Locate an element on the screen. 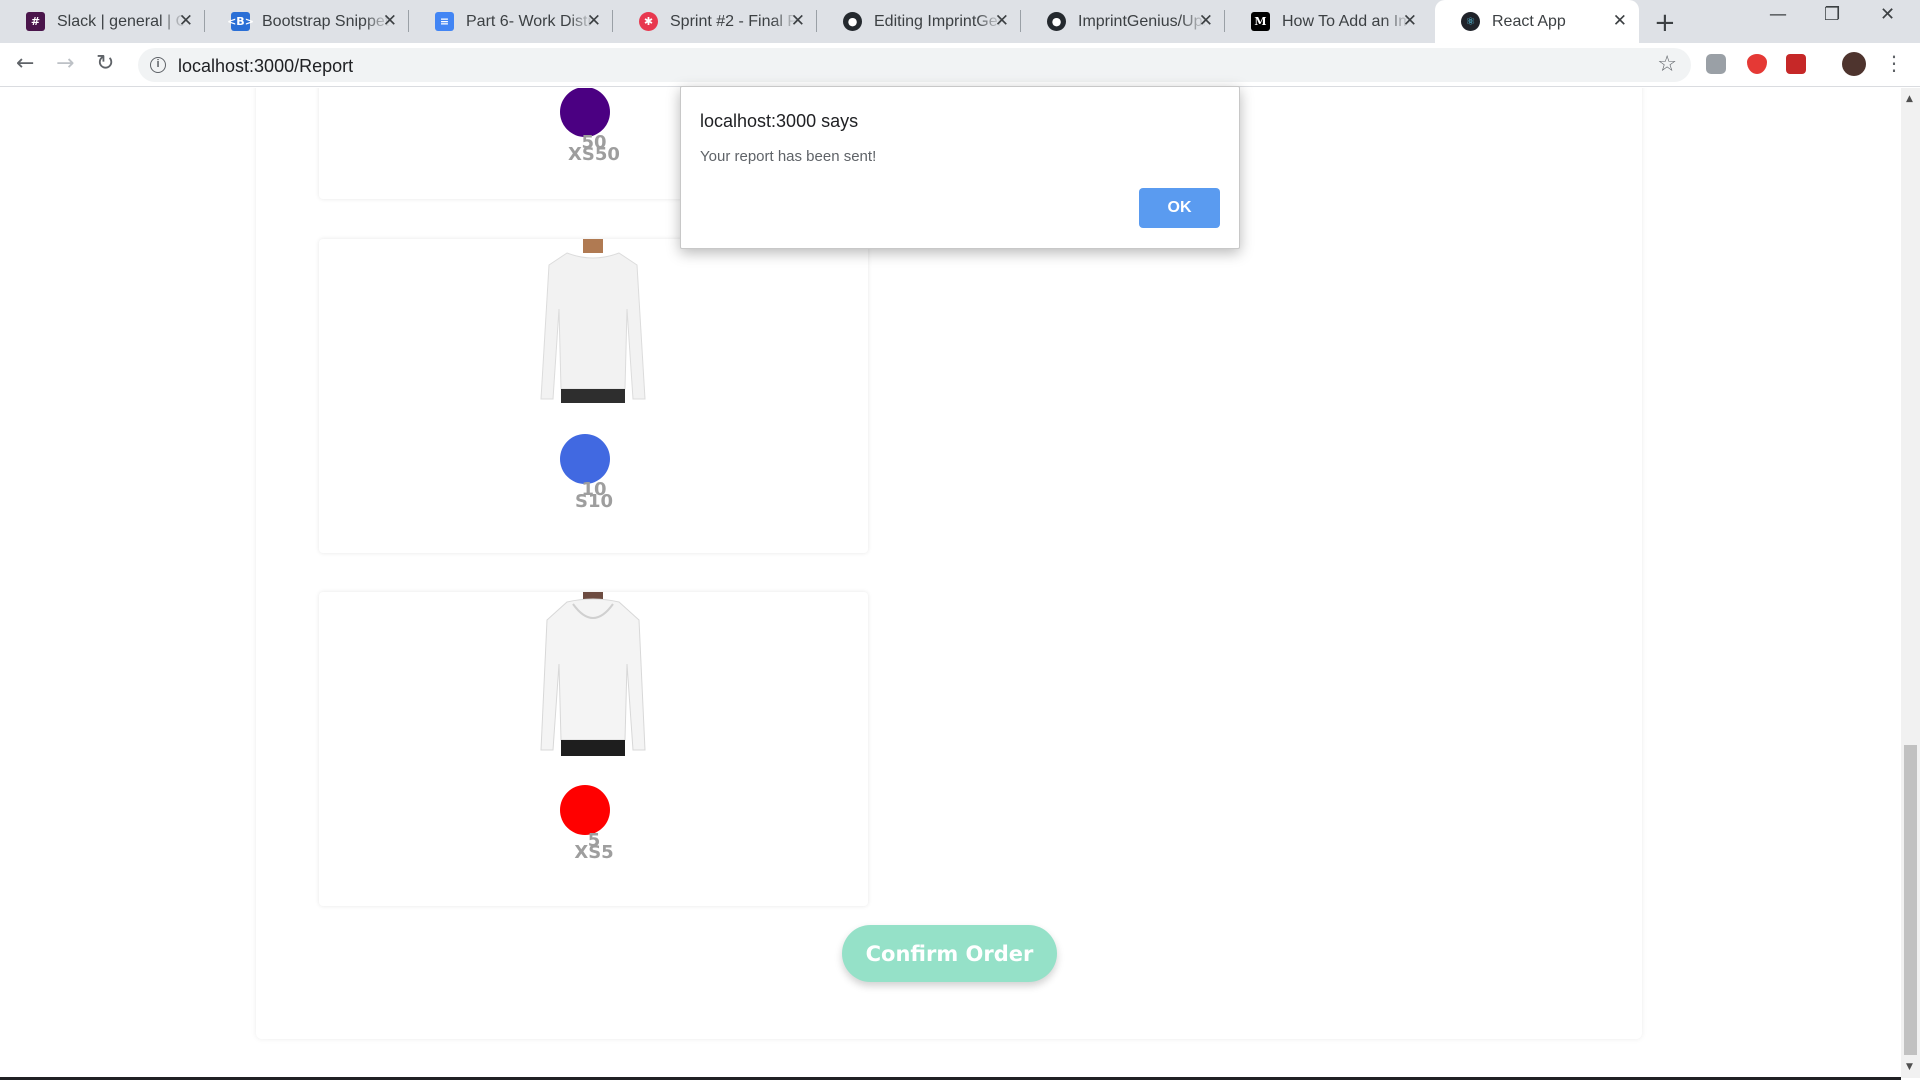 Image resolution: width=1920 pixels, height=1080 pixels. tab-title: Slack | general | CE is located at coordinates (121, 21).